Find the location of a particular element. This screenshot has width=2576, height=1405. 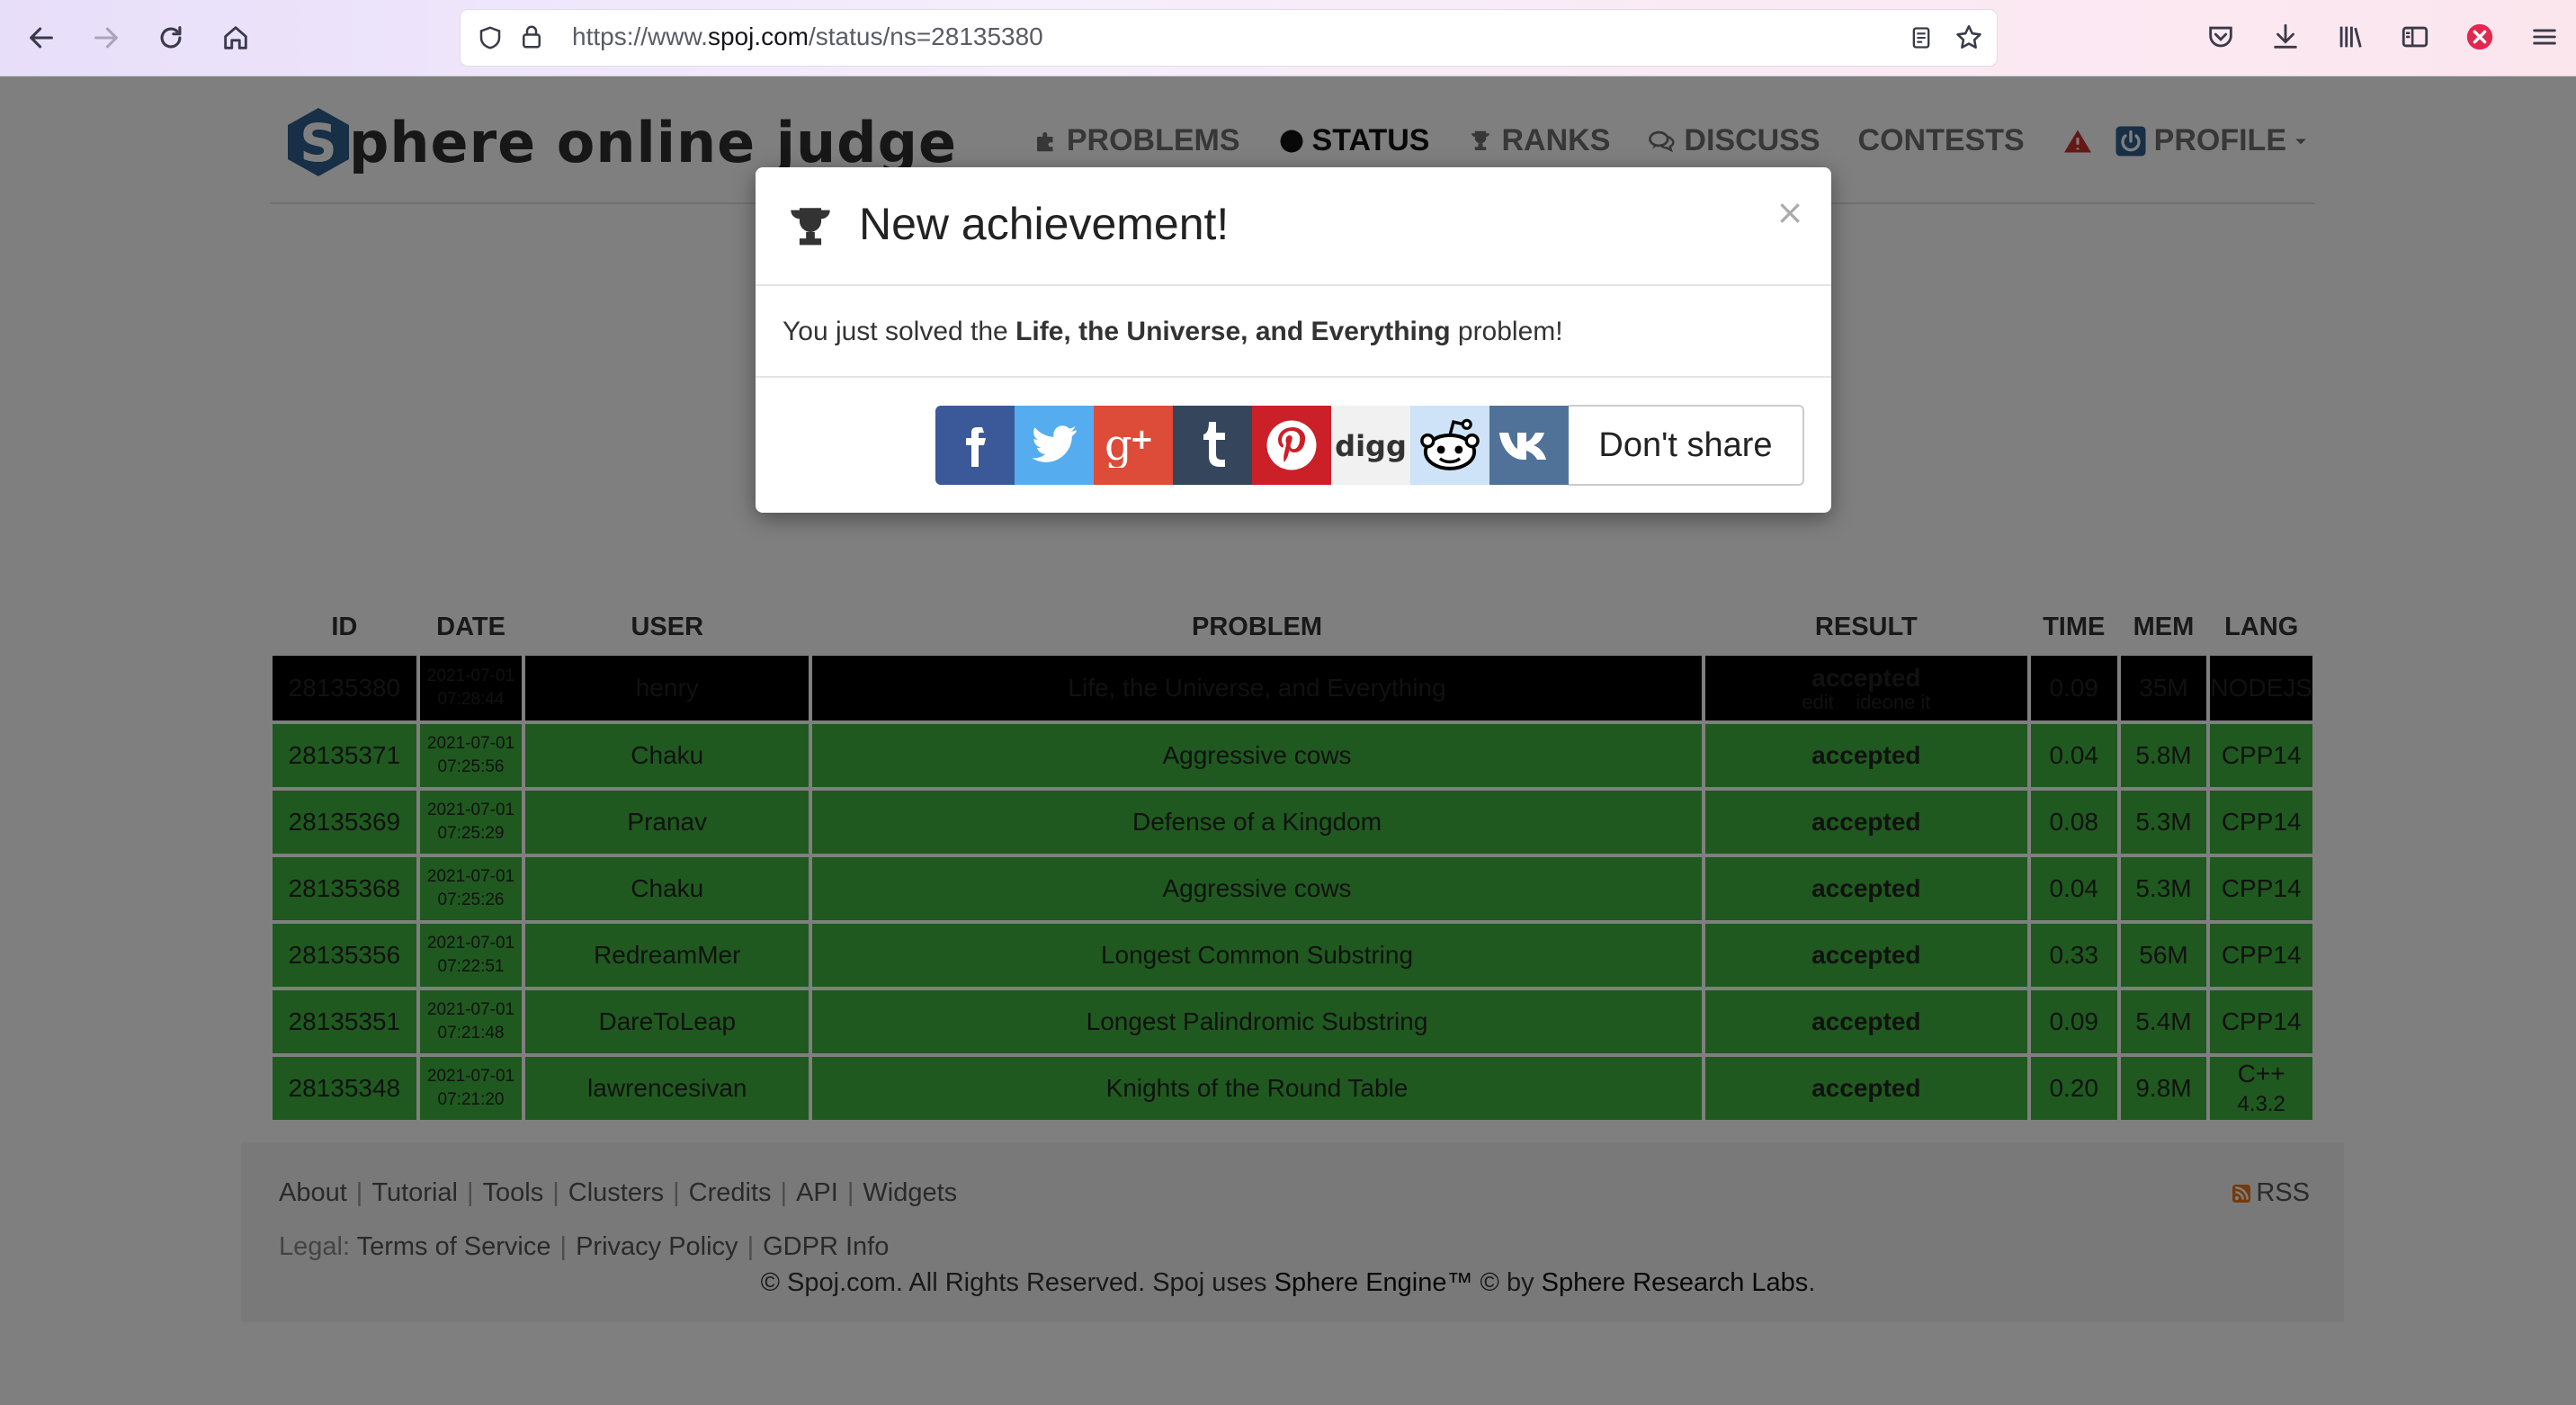

sidebar-icon is located at coordinates (2415, 37).